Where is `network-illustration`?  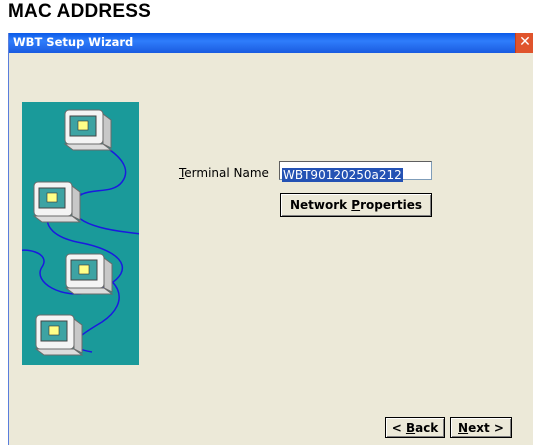 network-illustration is located at coordinates (79, 233).